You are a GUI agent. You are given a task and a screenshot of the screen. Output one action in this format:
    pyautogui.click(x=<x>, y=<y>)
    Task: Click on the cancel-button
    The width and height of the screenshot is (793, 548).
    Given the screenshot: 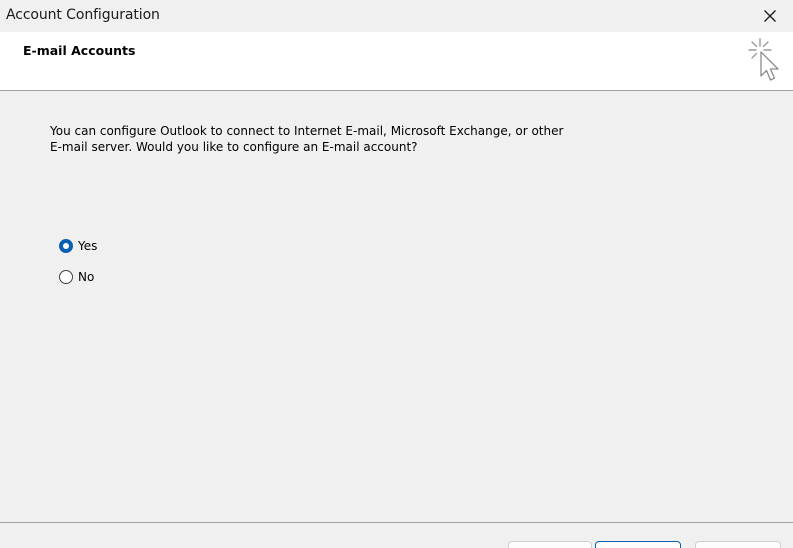 What is the action you would take?
    pyautogui.click(x=738, y=544)
    